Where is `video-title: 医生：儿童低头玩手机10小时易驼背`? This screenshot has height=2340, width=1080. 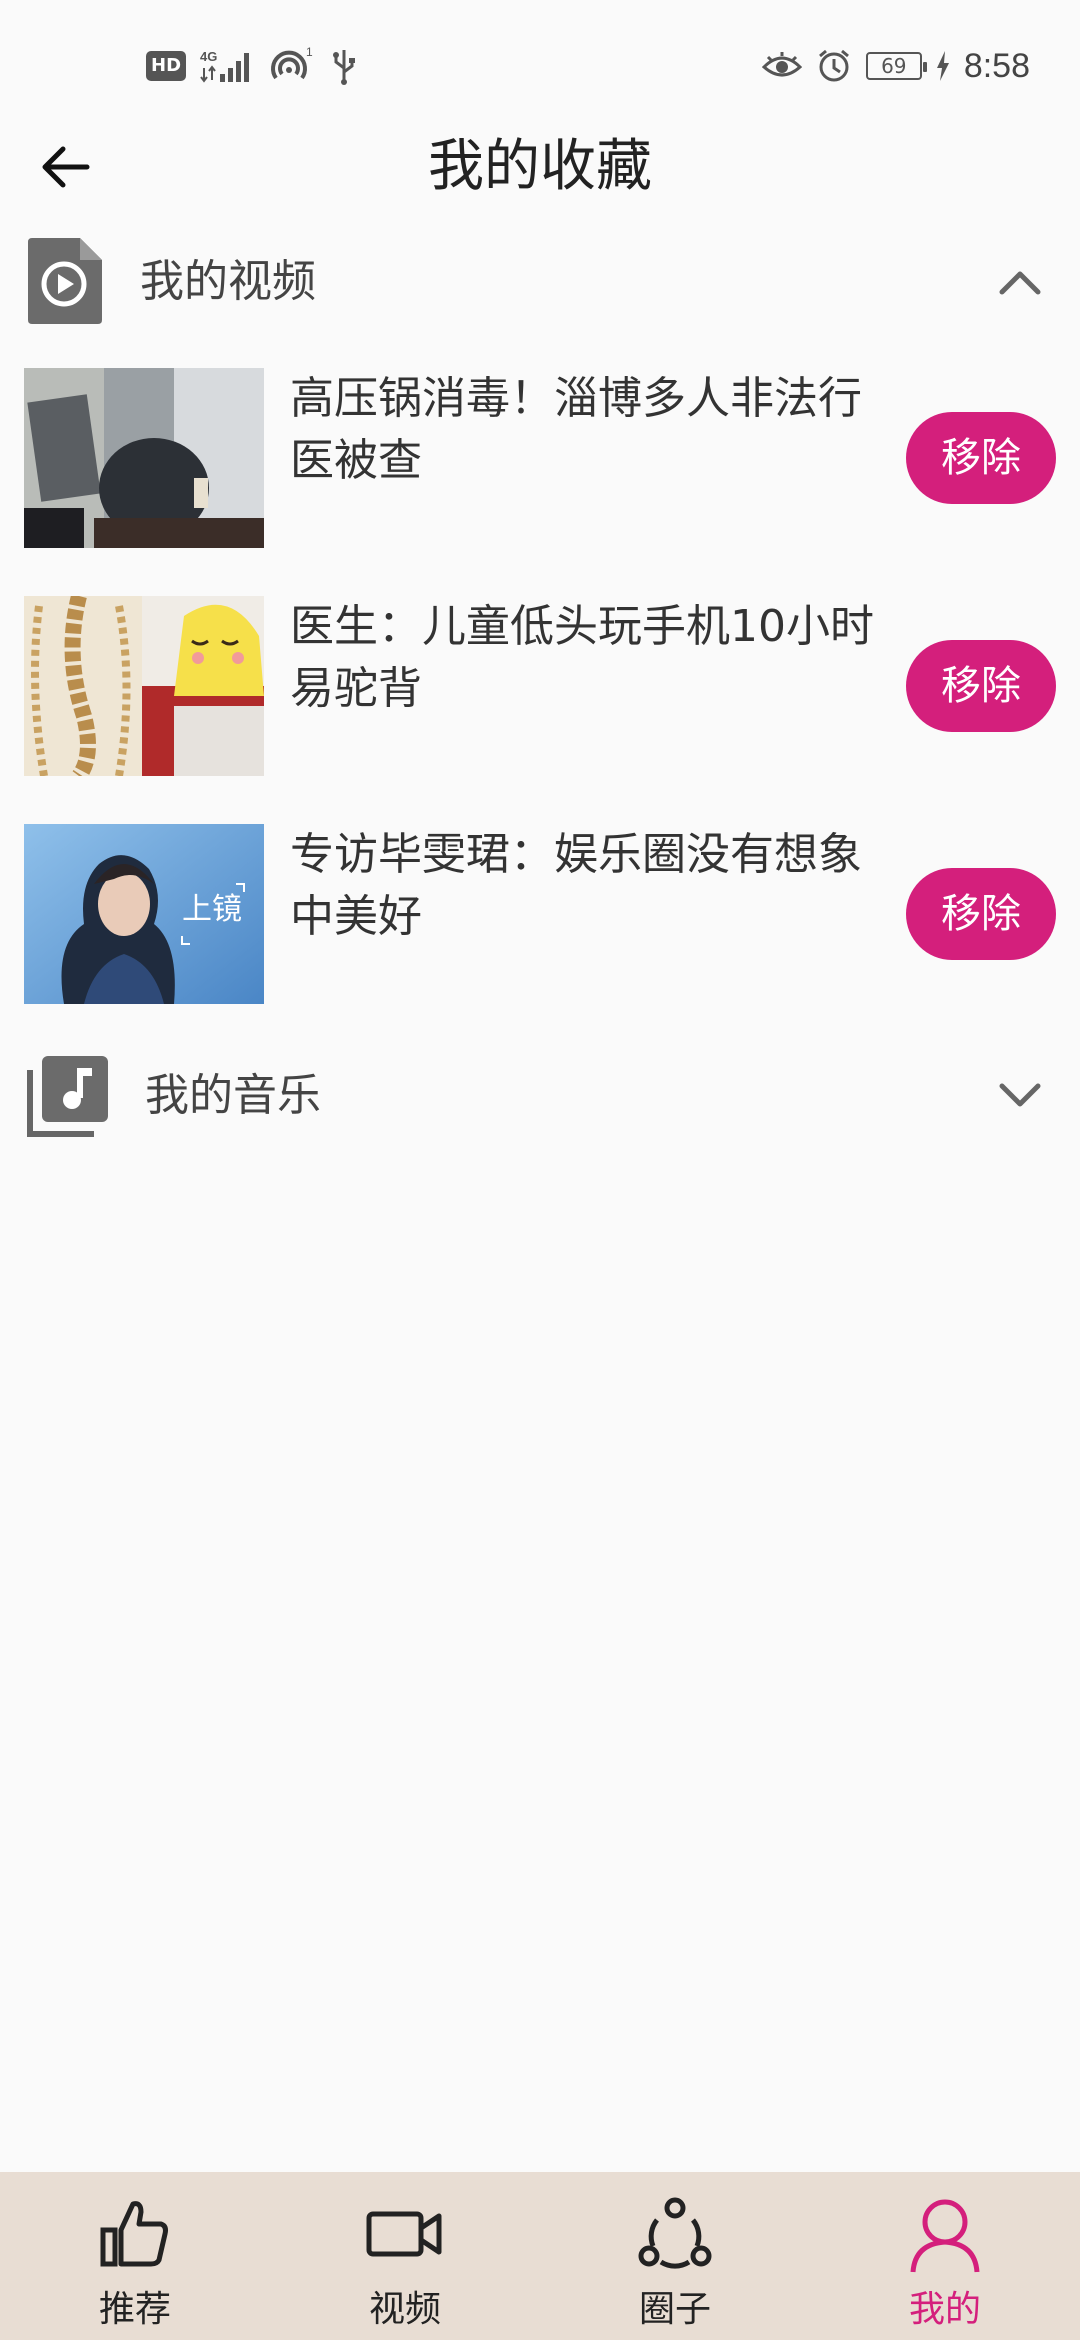 video-title: 医生：儿童低头玩手机10小时易驼背 is located at coordinates (582, 657).